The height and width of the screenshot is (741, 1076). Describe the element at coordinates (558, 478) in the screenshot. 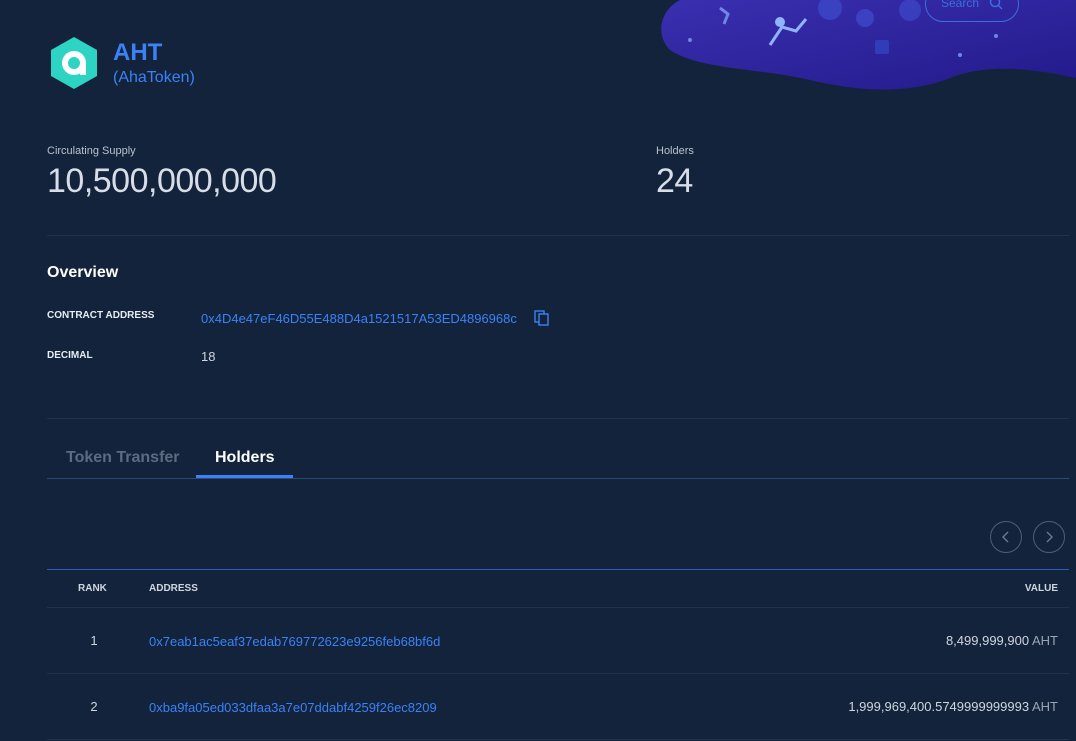

I see `tabs-divider` at that location.